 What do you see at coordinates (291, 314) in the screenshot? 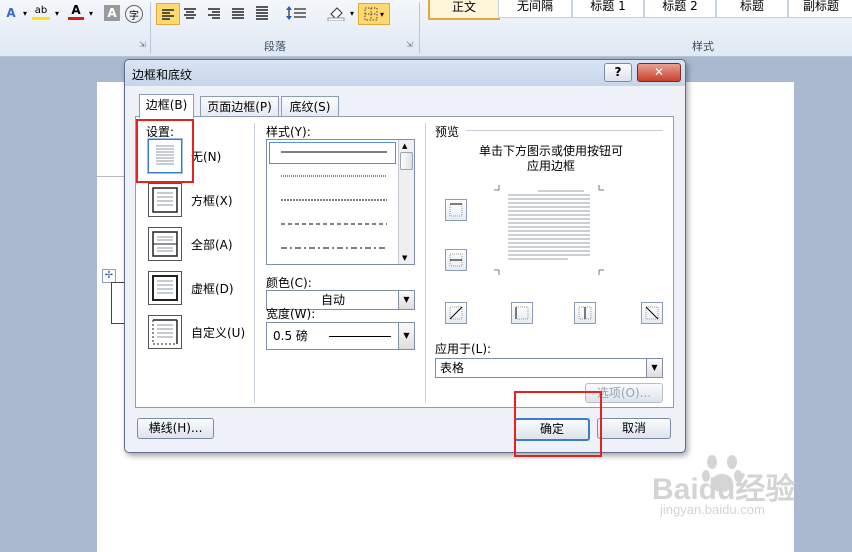
I see `width-label: 宽度(W):` at bounding box center [291, 314].